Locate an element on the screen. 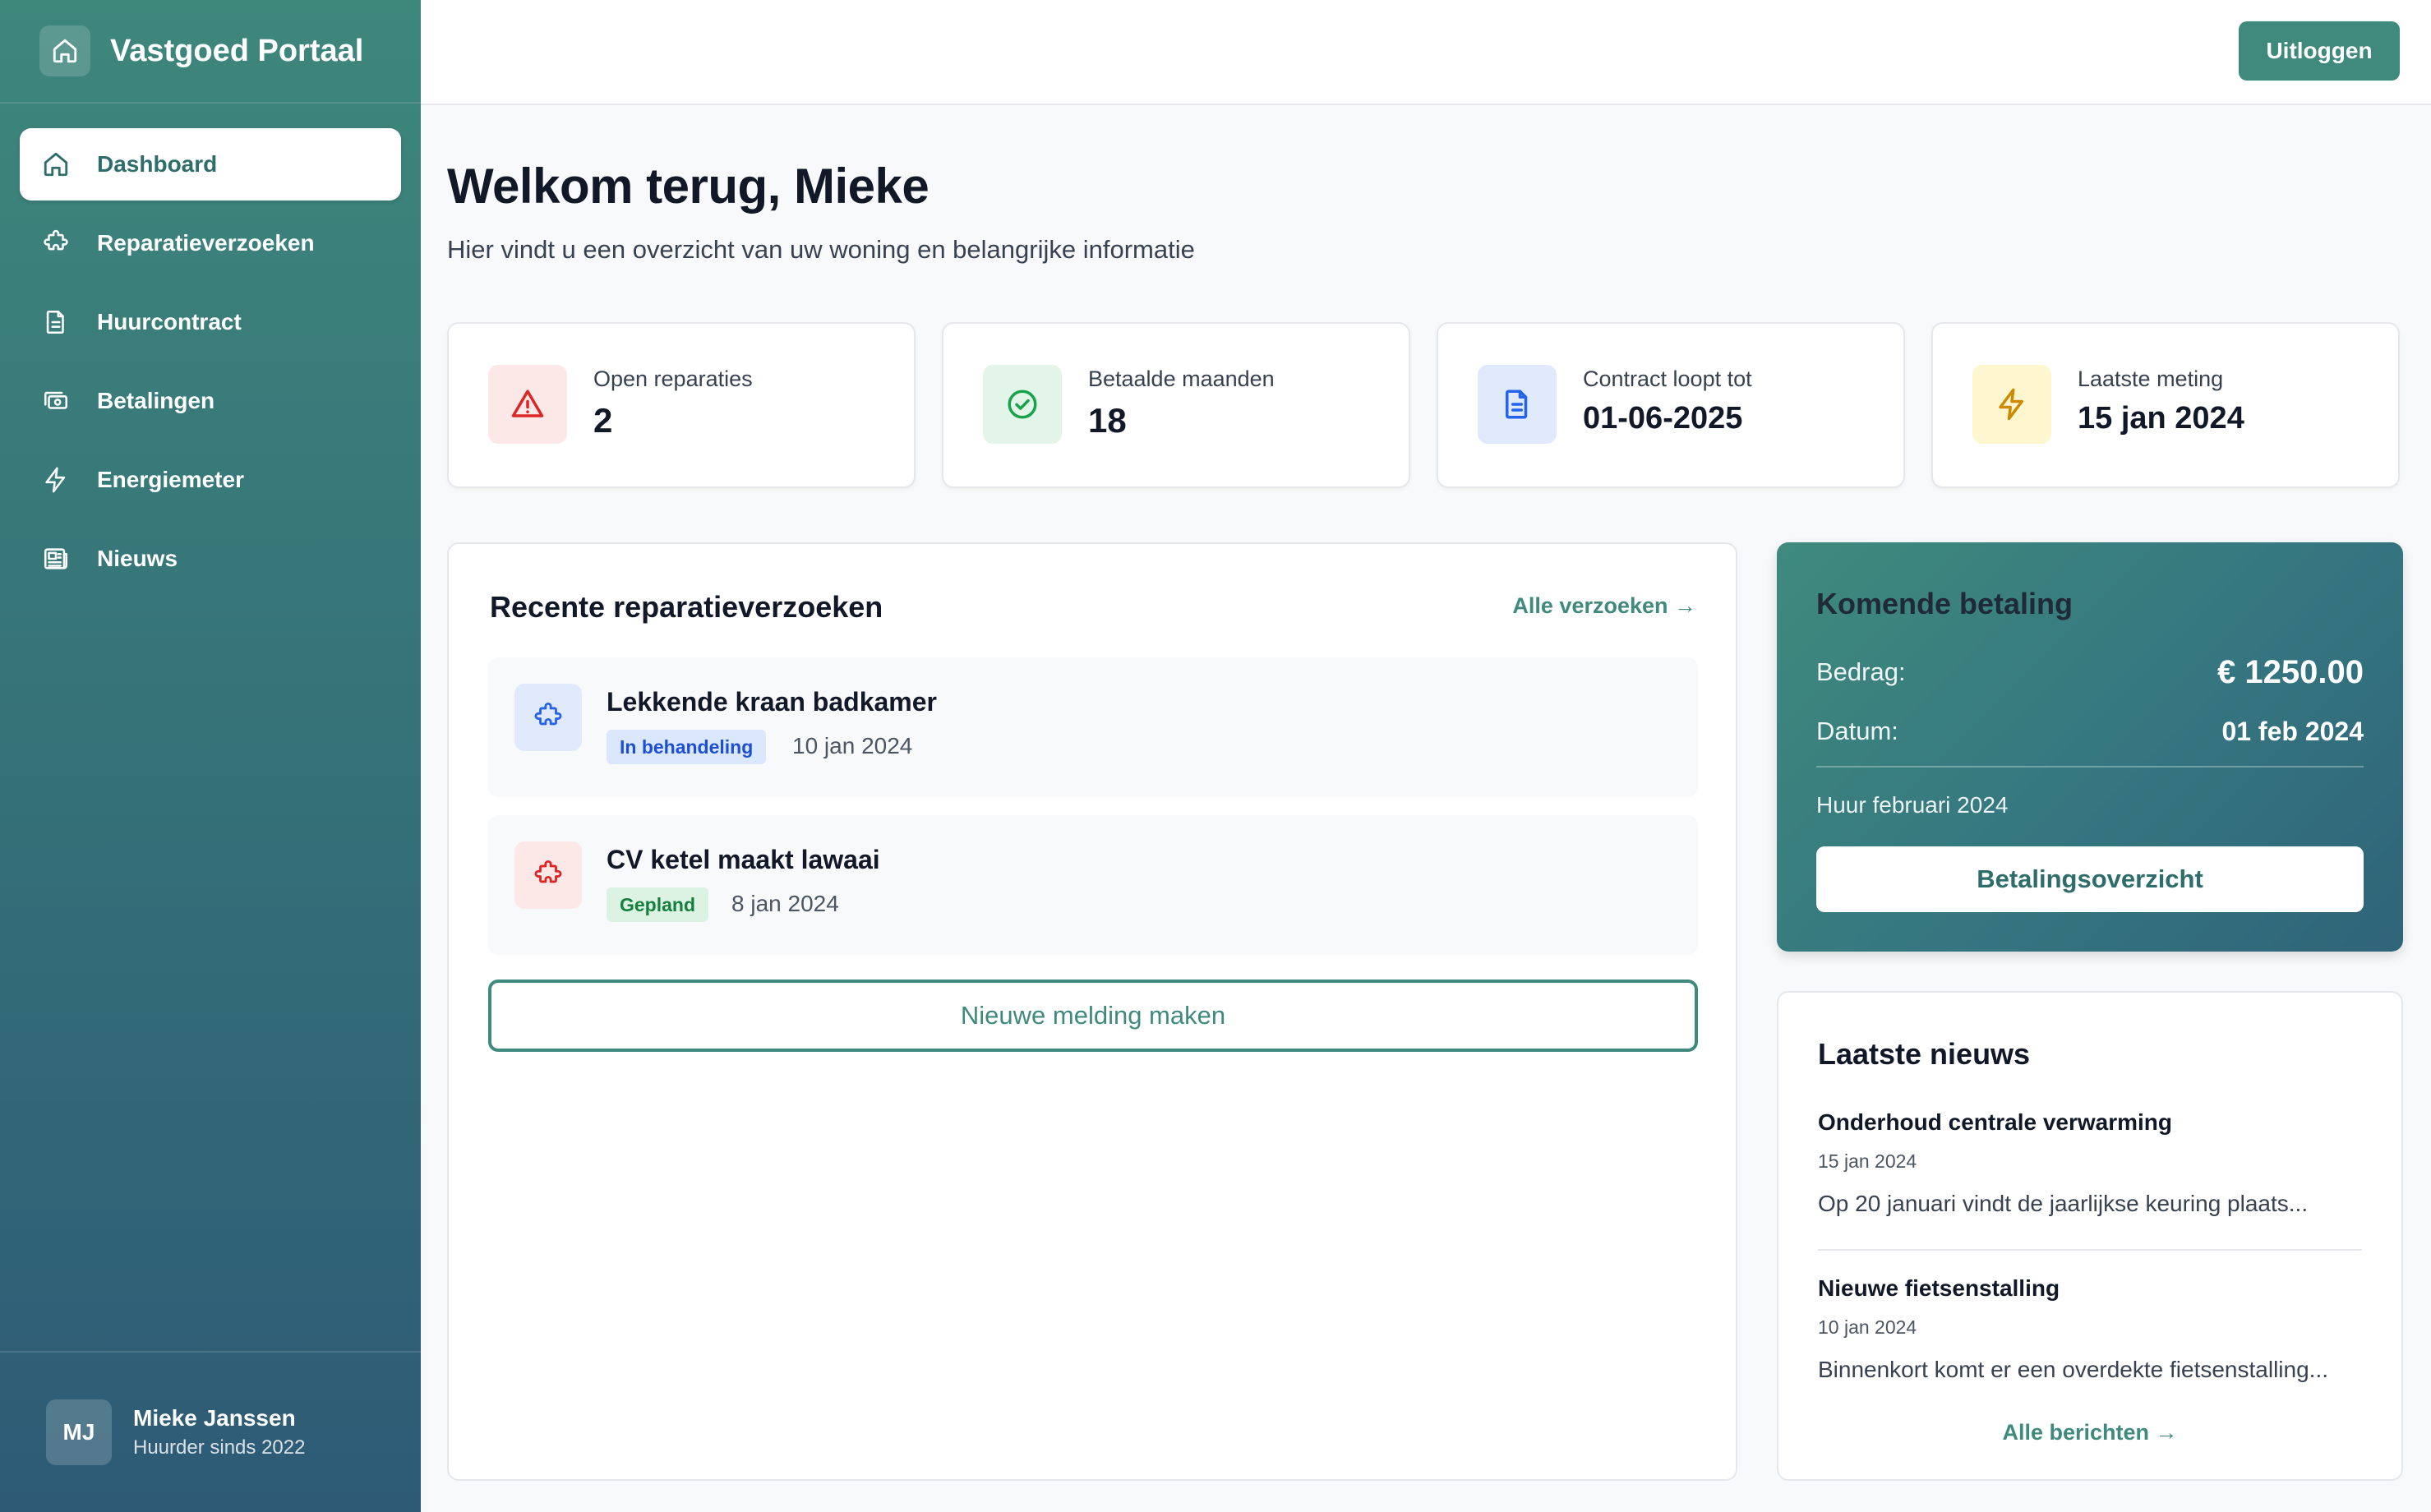 This screenshot has height=1512, width=2431. sidebar-item-label: Reparatieverzoeken is located at coordinates (206, 243).